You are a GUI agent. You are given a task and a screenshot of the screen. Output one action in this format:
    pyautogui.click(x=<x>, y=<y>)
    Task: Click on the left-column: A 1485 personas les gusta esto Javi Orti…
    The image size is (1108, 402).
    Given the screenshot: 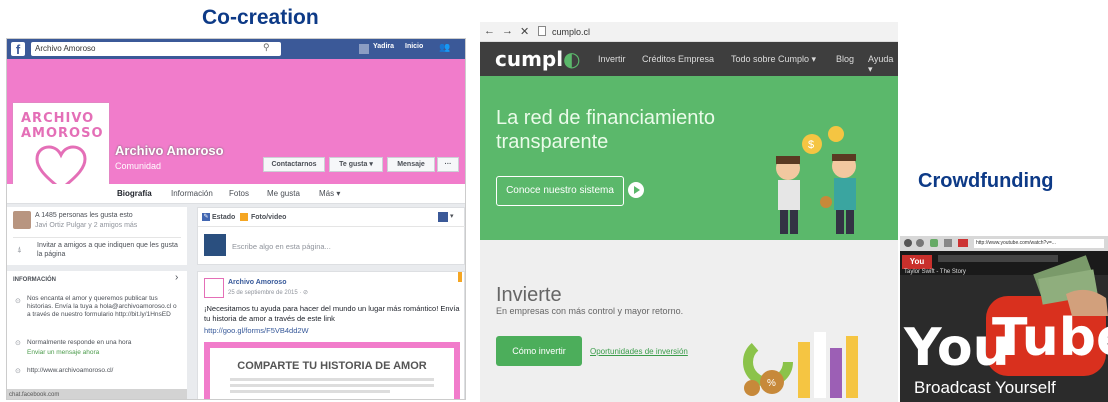 What is the action you would take?
    pyautogui.click(x=97, y=303)
    